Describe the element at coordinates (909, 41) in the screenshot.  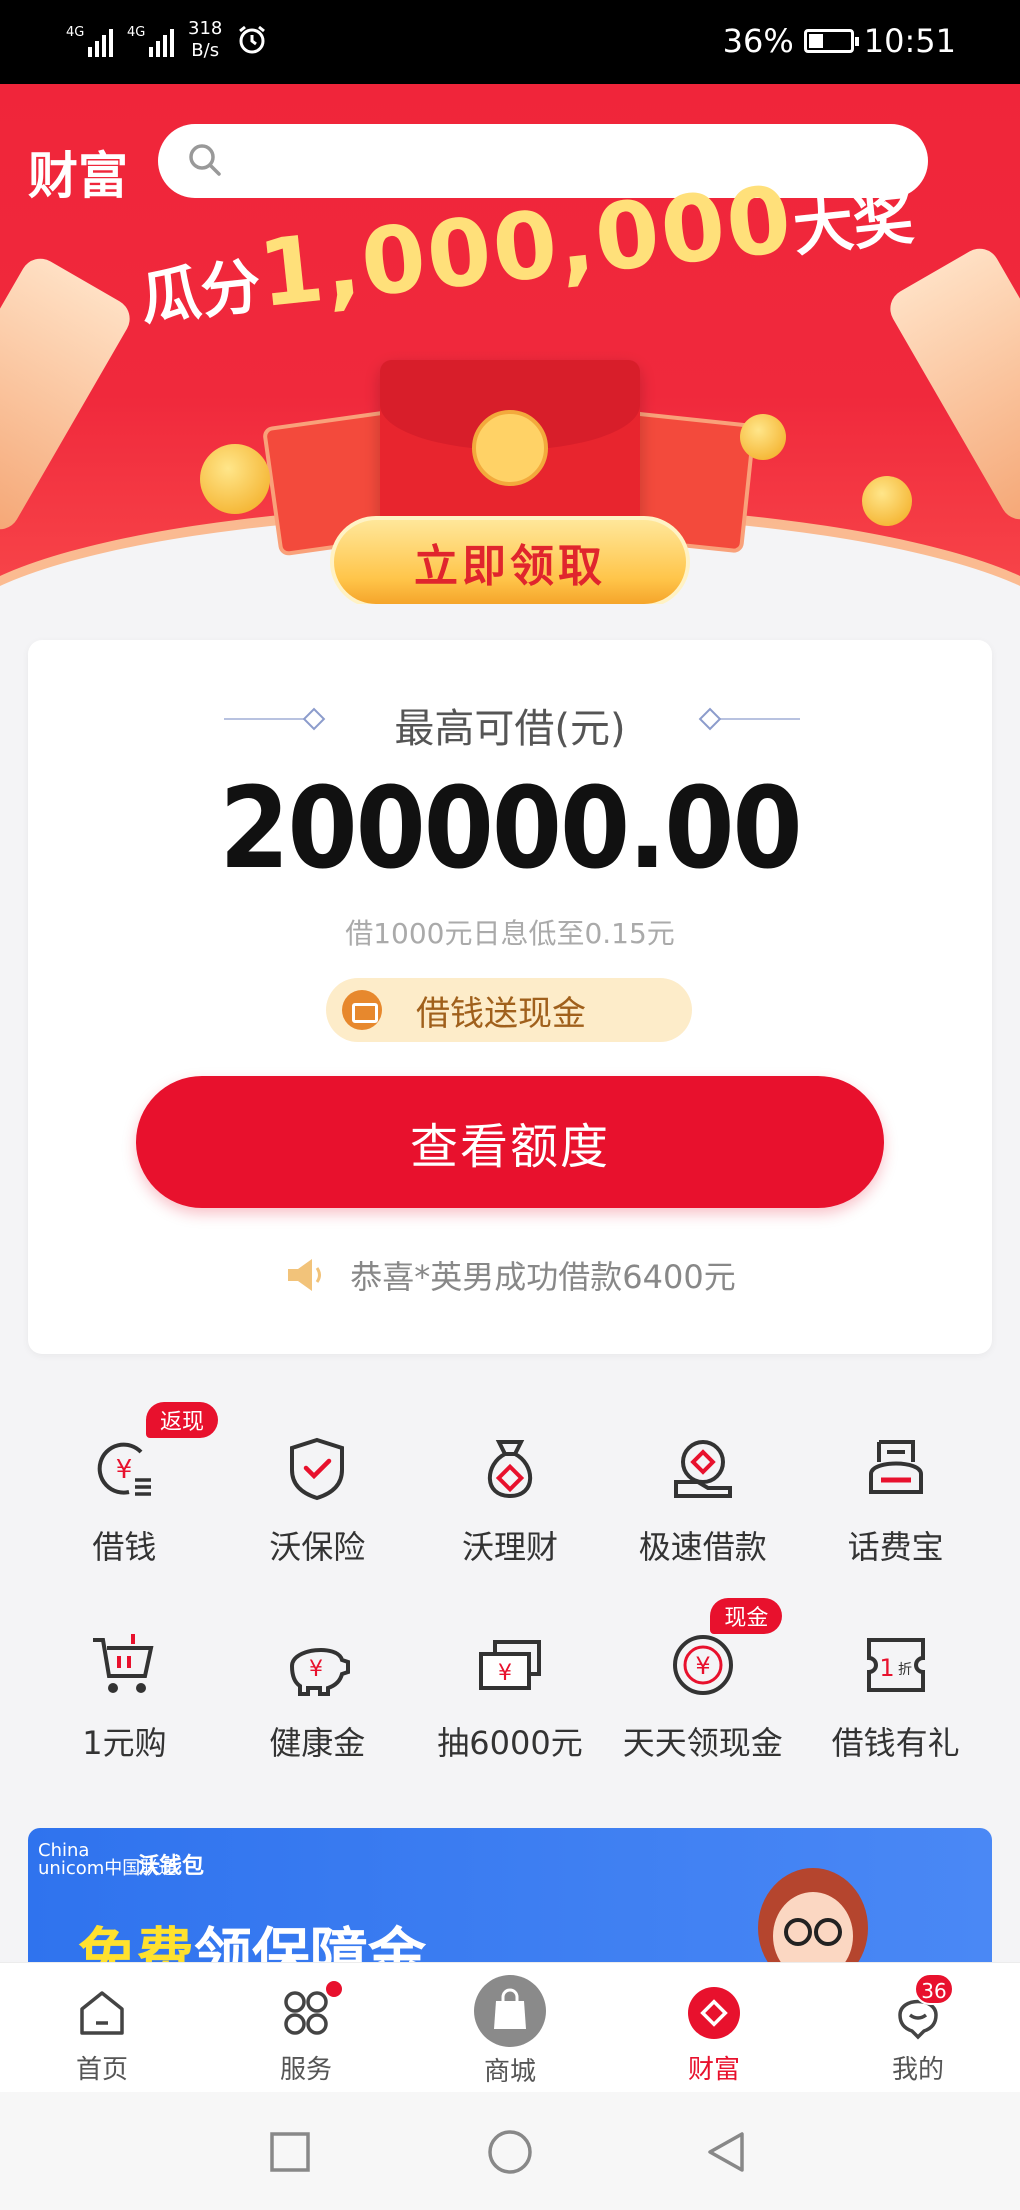
I see `clock: 10:51` at that location.